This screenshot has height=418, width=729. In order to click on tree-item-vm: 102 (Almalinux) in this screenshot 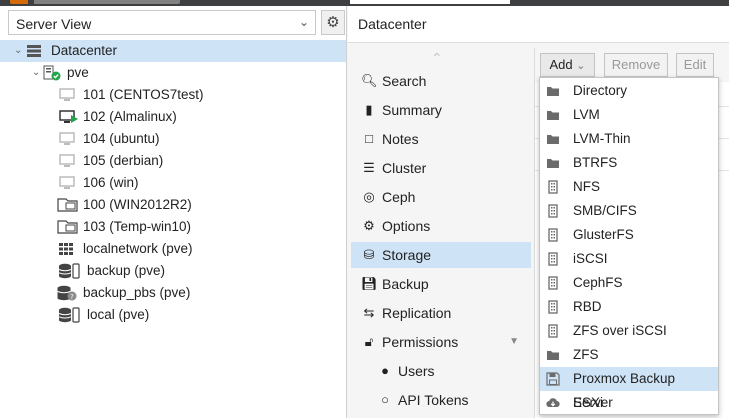, I will do `click(173, 117)`.